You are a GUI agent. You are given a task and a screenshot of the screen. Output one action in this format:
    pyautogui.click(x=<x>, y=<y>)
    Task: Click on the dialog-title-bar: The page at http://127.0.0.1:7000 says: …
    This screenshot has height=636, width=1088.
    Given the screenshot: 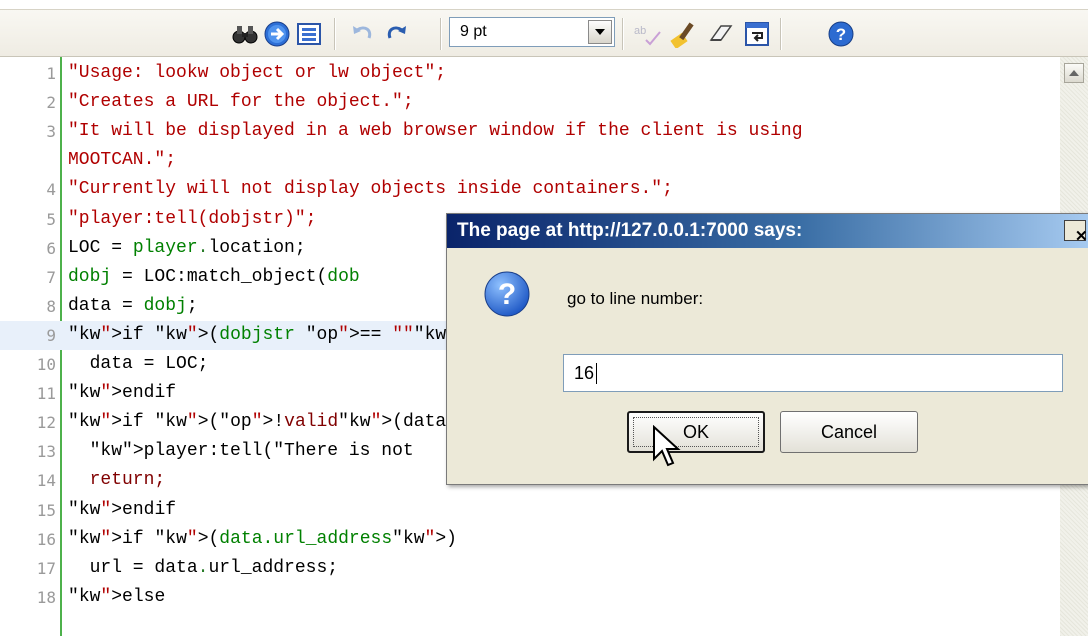 What is the action you would take?
    pyautogui.click(x=767, y=231)
    